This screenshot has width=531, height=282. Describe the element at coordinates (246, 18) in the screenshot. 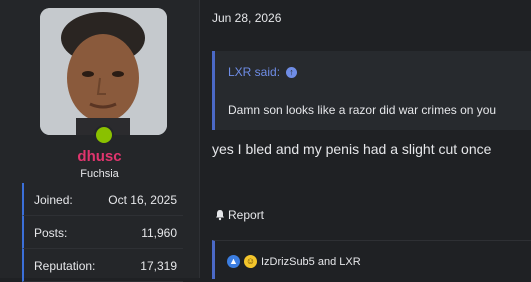

I see `post-date: Jun 28, 2026` at that location.